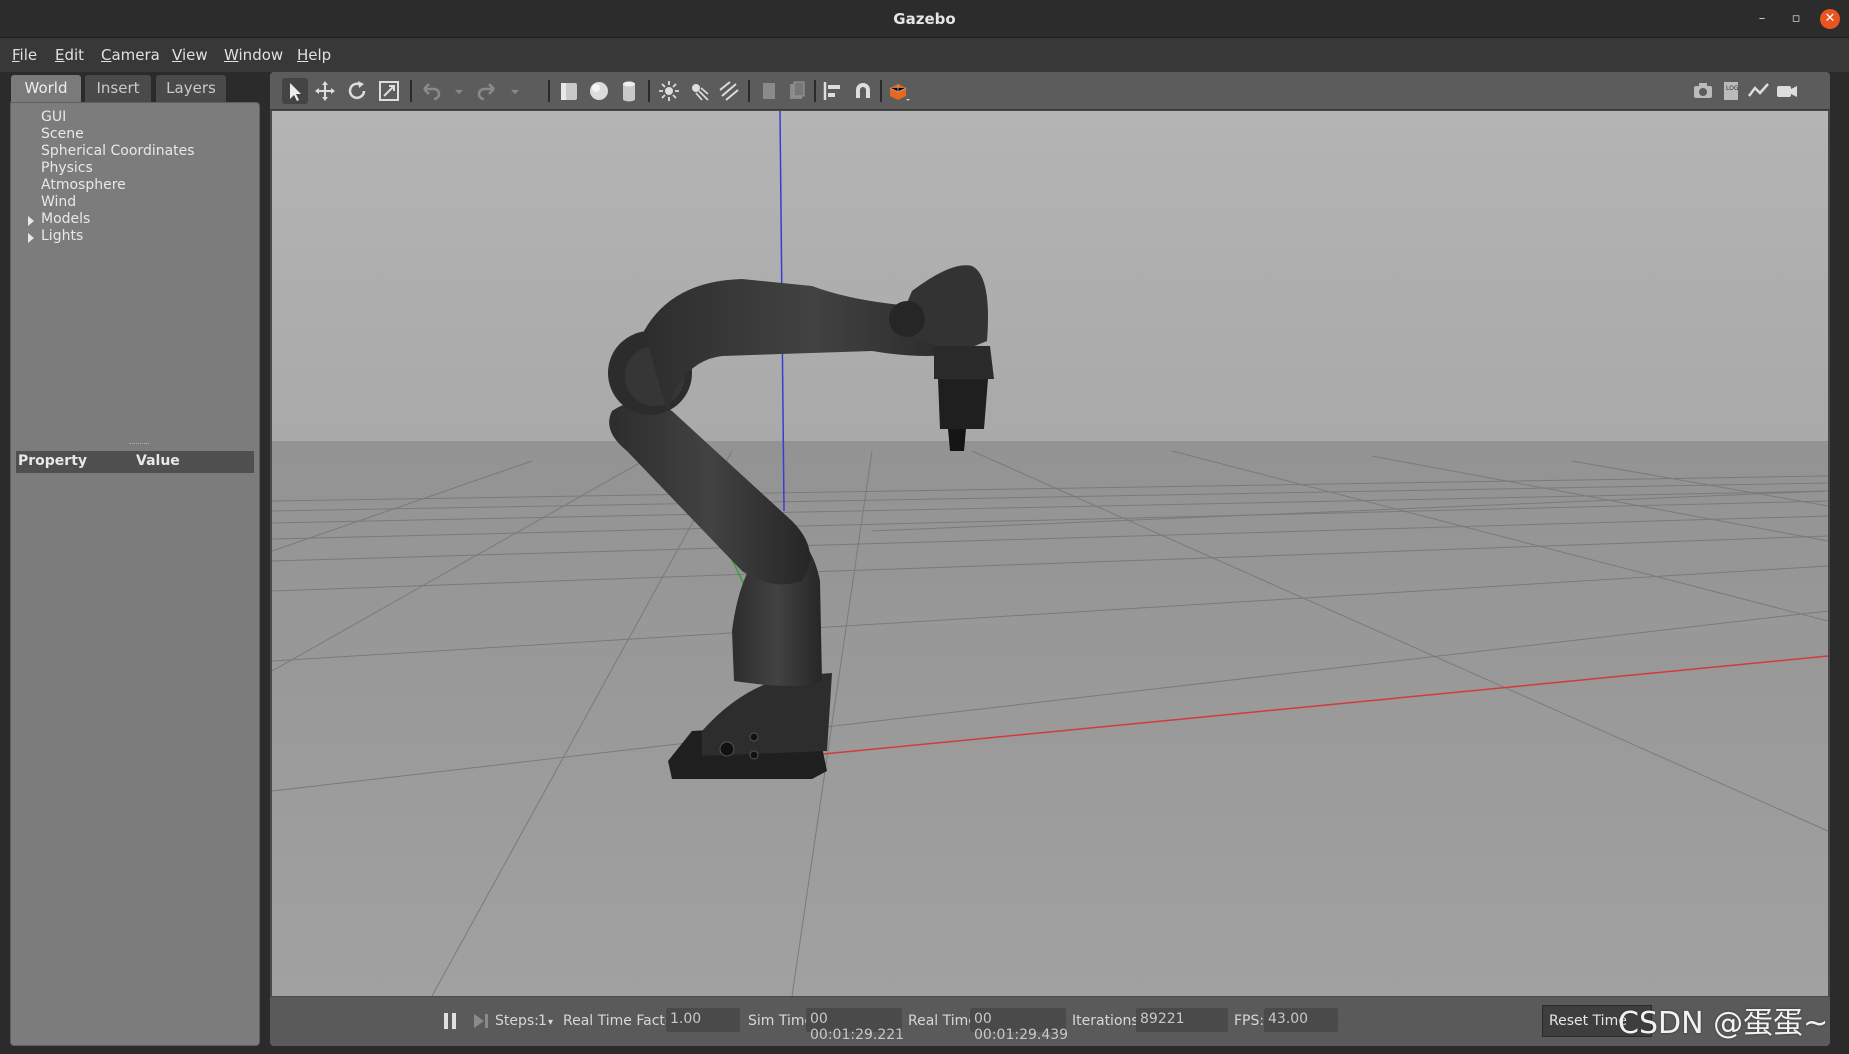 This screenshot has height=1054, width=1849. What do you see at coordinates (135, 462) in the screenshot?
I see `property-table-header: Property Value` at bounding box center [135, 462].